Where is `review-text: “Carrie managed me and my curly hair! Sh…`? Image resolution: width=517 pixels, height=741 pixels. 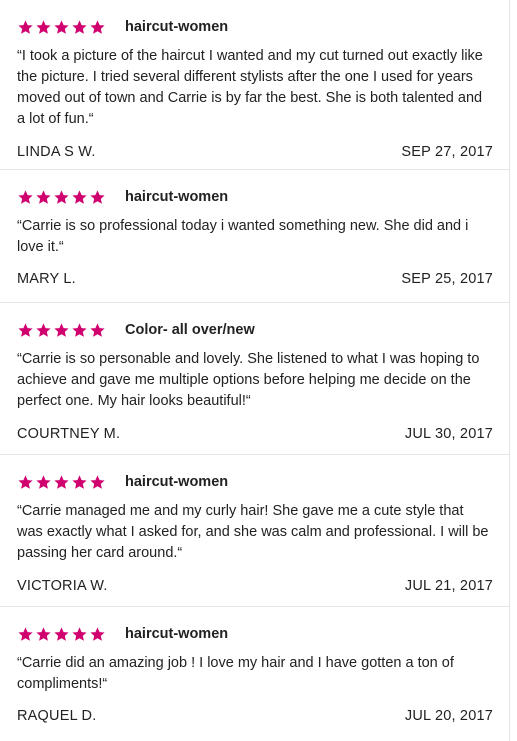 review-text: “Carrie managed me and my curly hair! Sh… is located at coordinates (253, 532).